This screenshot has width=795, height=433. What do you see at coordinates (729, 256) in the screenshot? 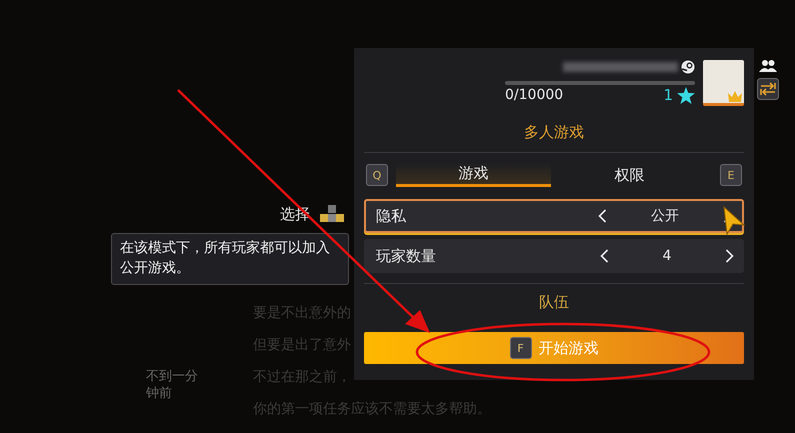
I see `chevron-right-icon` at bounding box center [729, 256].